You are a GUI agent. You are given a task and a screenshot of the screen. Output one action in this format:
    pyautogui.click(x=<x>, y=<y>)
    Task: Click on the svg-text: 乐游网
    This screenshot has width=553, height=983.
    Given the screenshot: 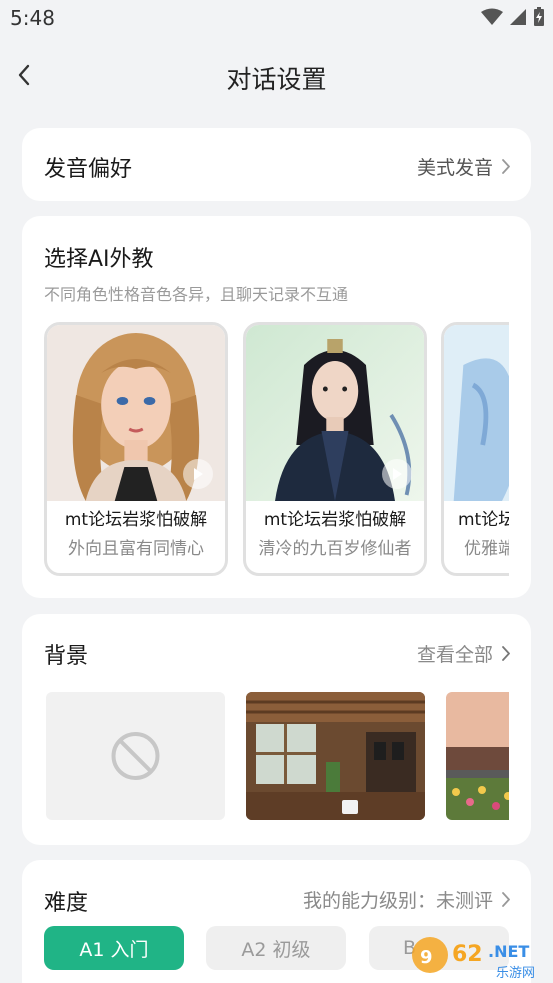 What is the action you would take?
    pyautogui.click(x=515, y=973)
    